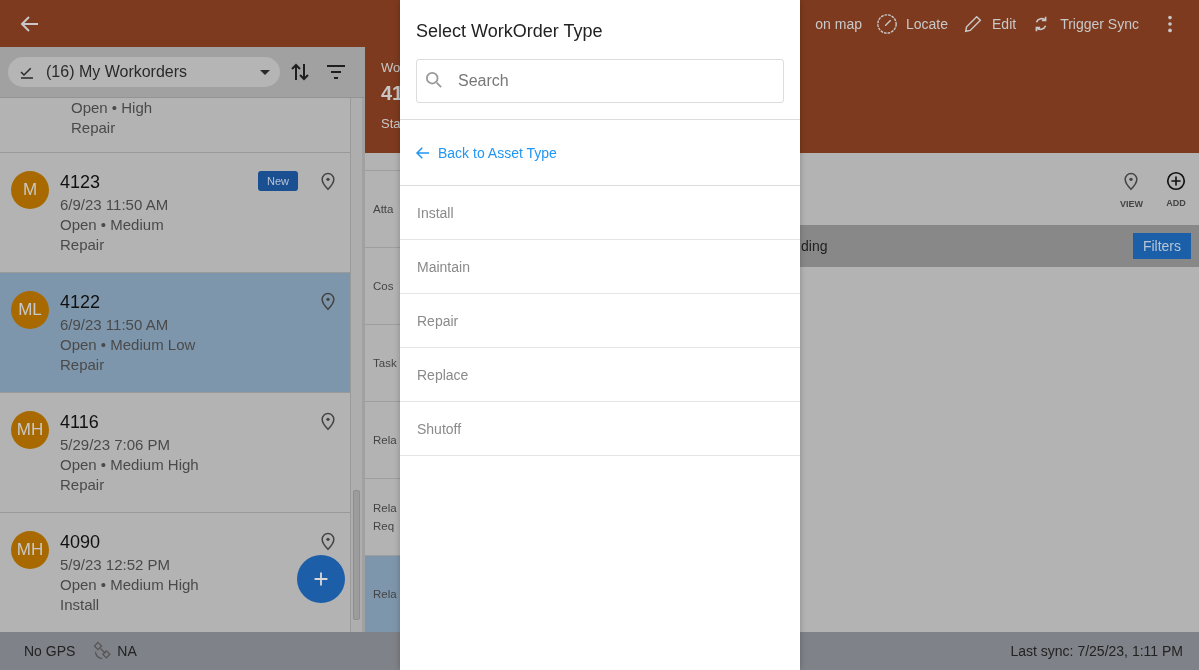  Describe the element at coordinates (278, 181) in the screenshot. I see `new-badge: New` at that location.